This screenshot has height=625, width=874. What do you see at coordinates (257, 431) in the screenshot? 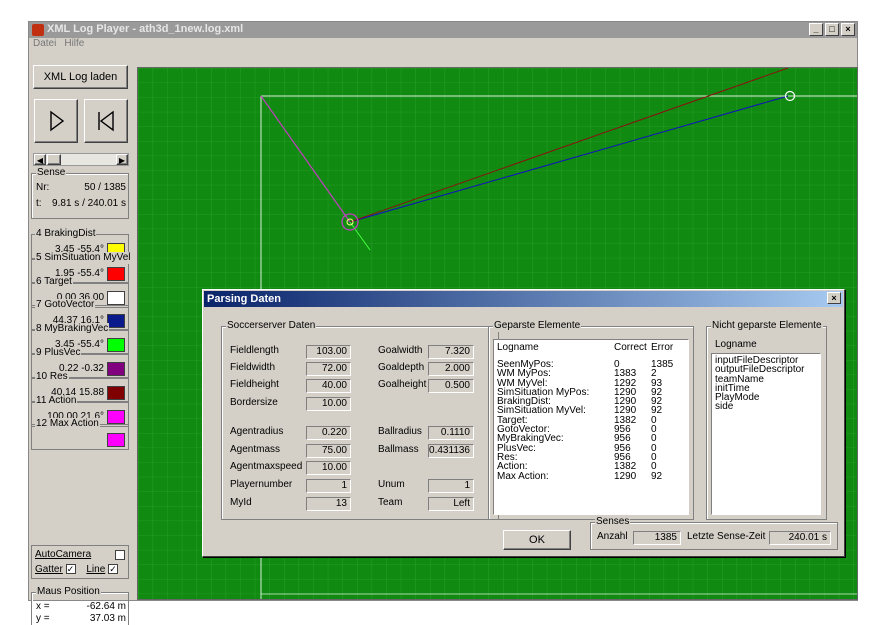
I see `server-field-label: Agentradius` at bounding box center [257, 431].